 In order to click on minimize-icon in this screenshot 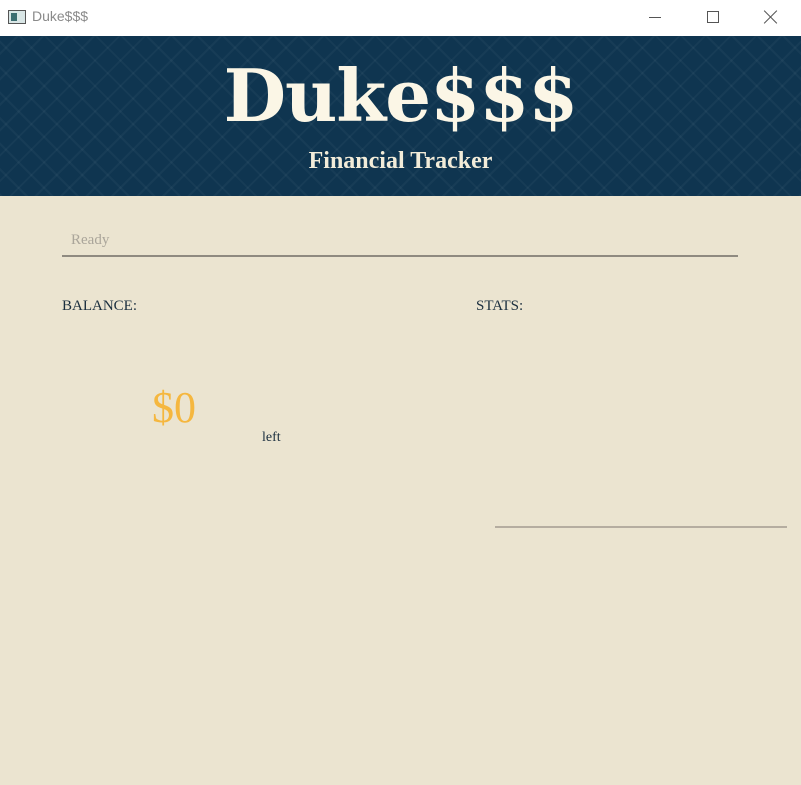, I will do `click(655, 17)`.